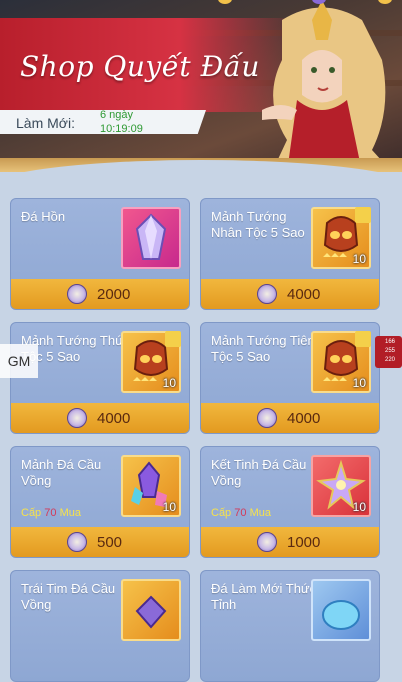  What do you see at coordinates (100, 626) in the screenshot?
I see `shop-item-card: Trái Tim Đá Cầu Vồng` at bounding box center [100, 626].